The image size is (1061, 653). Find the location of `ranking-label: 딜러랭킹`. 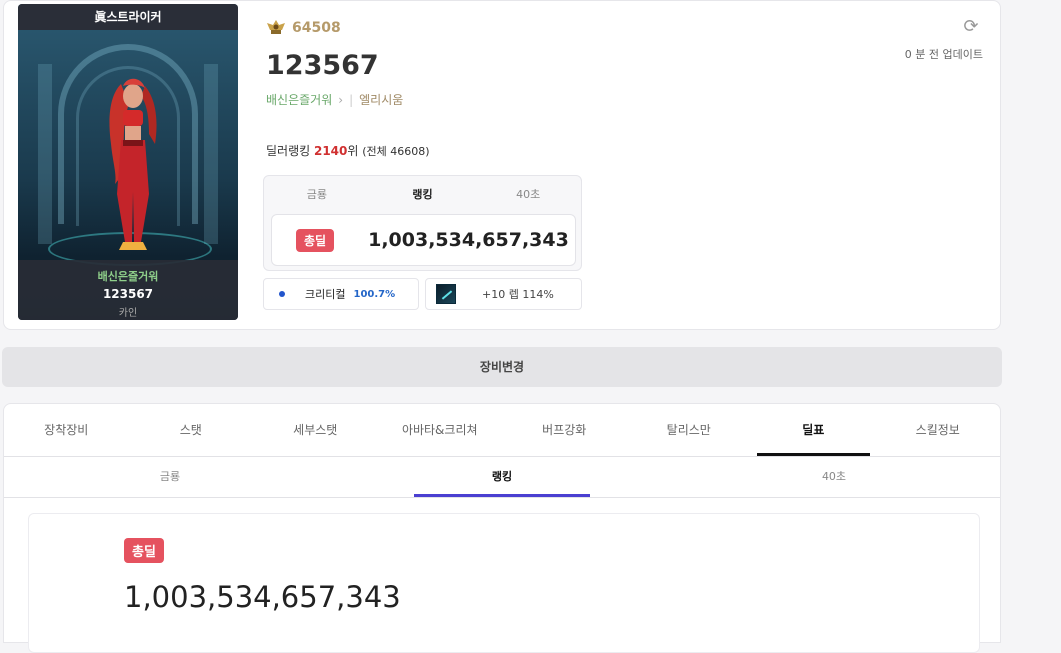

ranking-label: 딜러랭킹 is located at coordinates (290, 151).